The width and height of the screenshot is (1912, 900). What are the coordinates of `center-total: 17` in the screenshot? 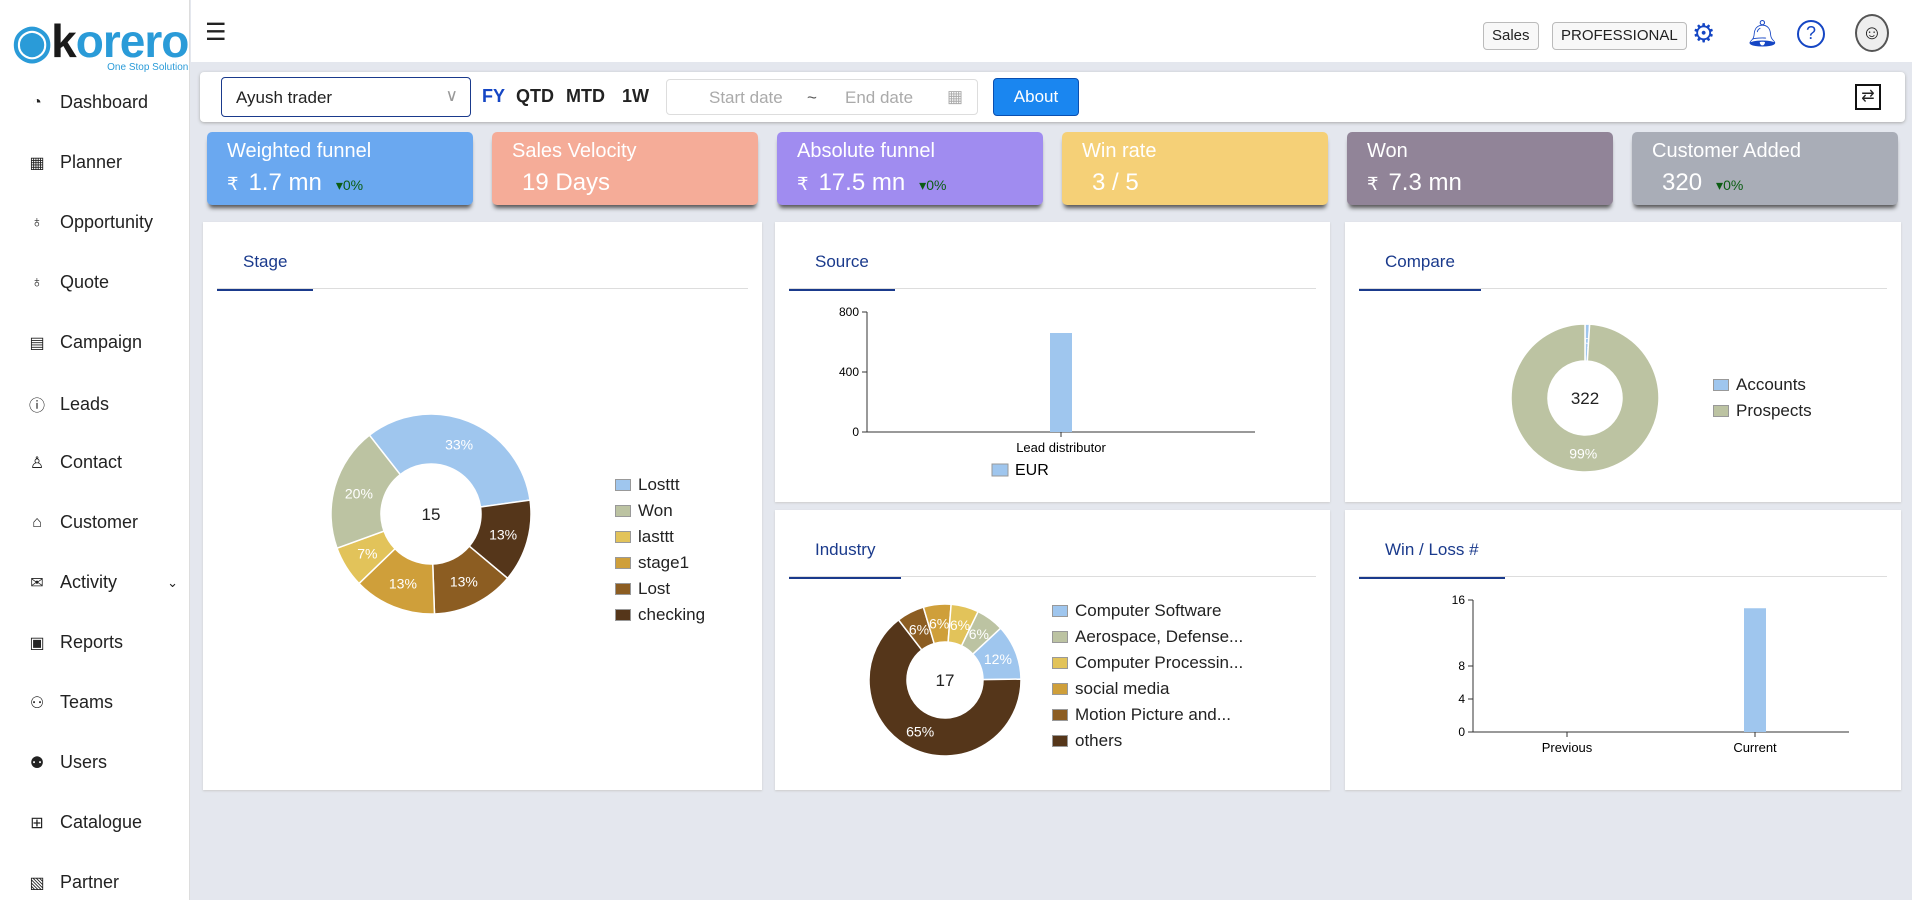 It's located at (945, 680).